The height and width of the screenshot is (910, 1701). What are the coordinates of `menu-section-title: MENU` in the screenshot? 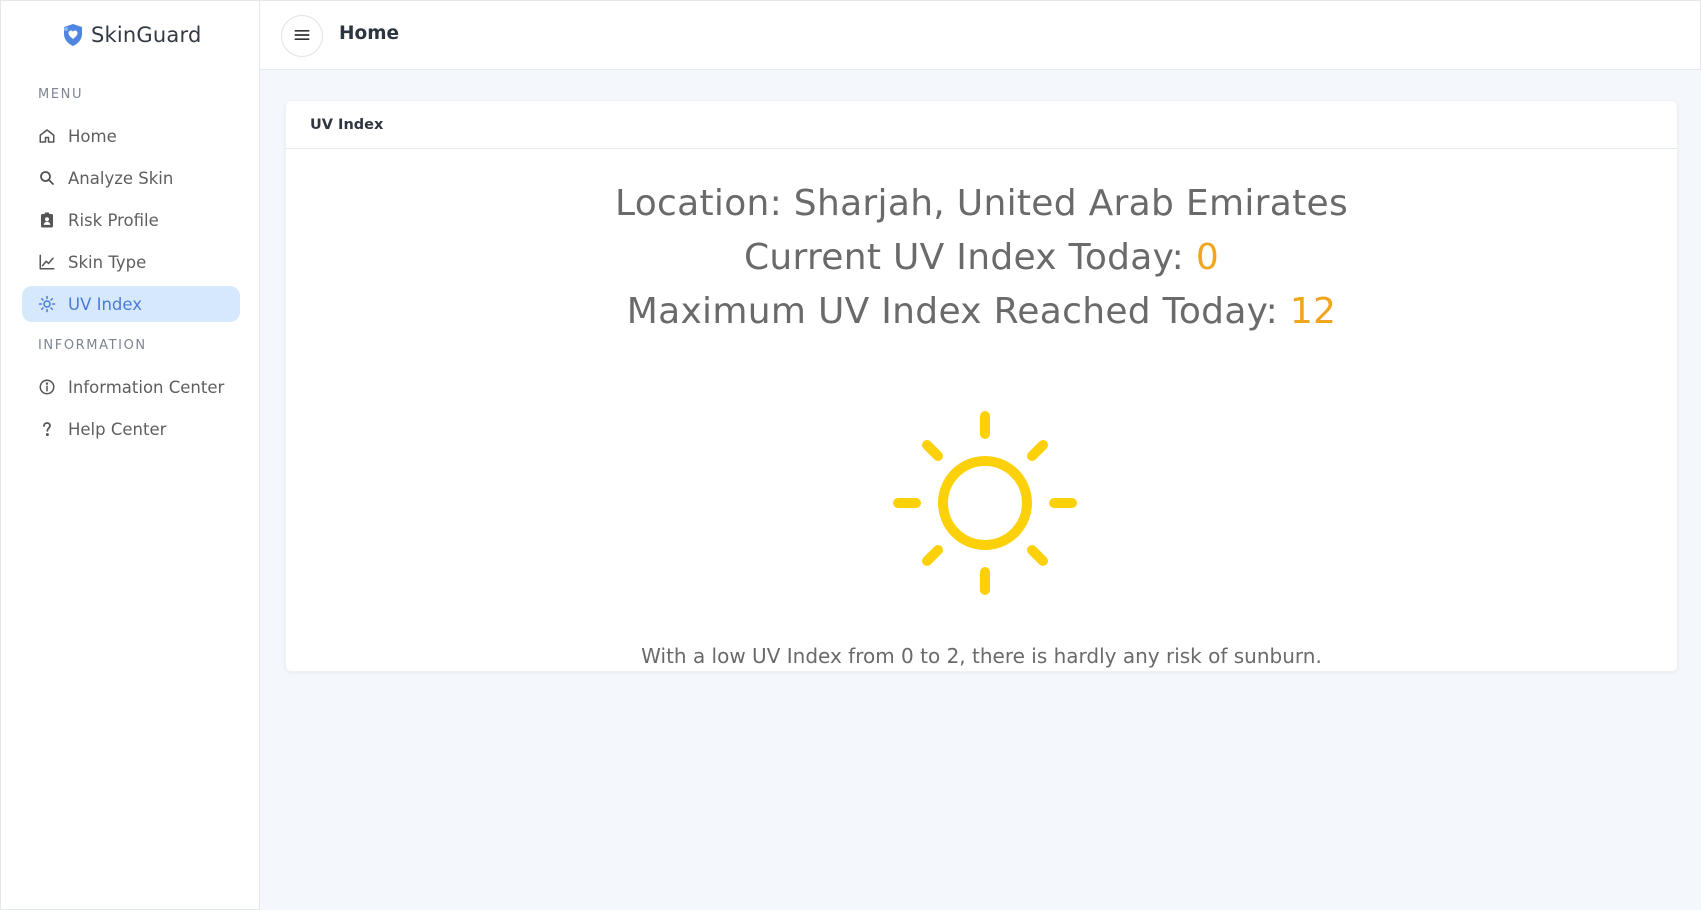 It's located at (61, 94).